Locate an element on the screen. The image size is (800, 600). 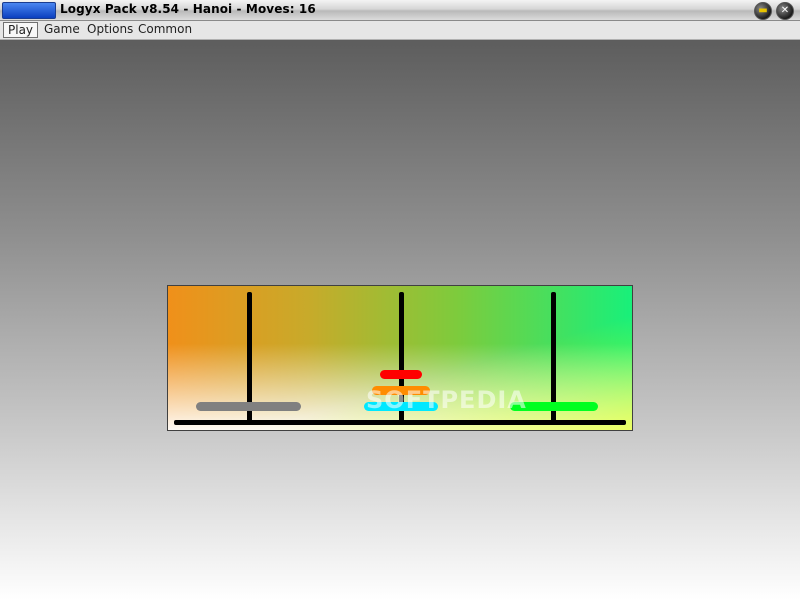
close-icon: ✕ is located at coordinates (785, 10).